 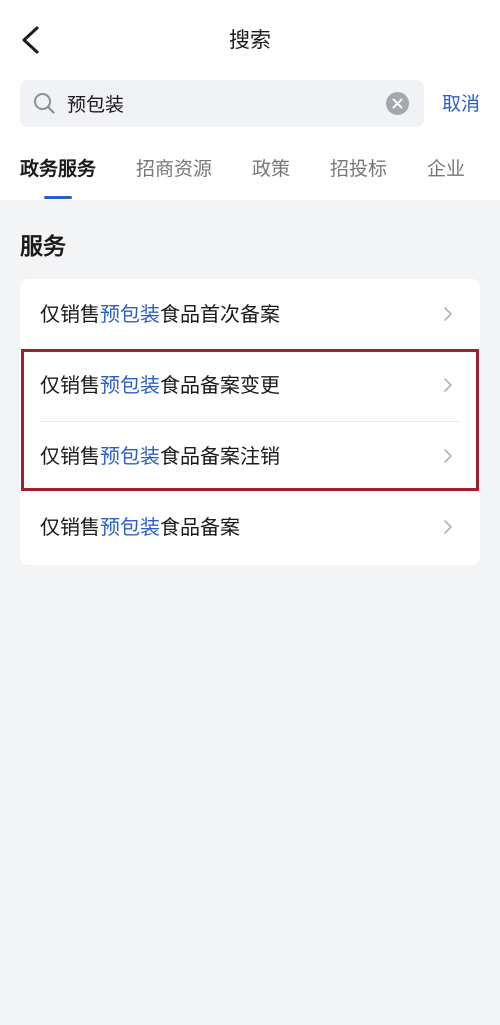 I want to click on result-item: 仅销售预包装食品备案变更, so click(x=250, y=385).